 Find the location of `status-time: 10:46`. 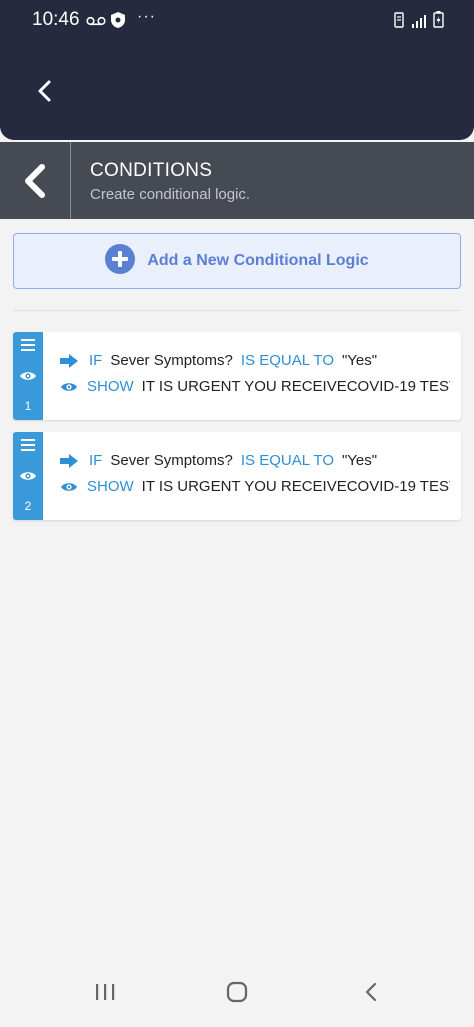

status-time: 10:46 is located at coordinates (56, 19).